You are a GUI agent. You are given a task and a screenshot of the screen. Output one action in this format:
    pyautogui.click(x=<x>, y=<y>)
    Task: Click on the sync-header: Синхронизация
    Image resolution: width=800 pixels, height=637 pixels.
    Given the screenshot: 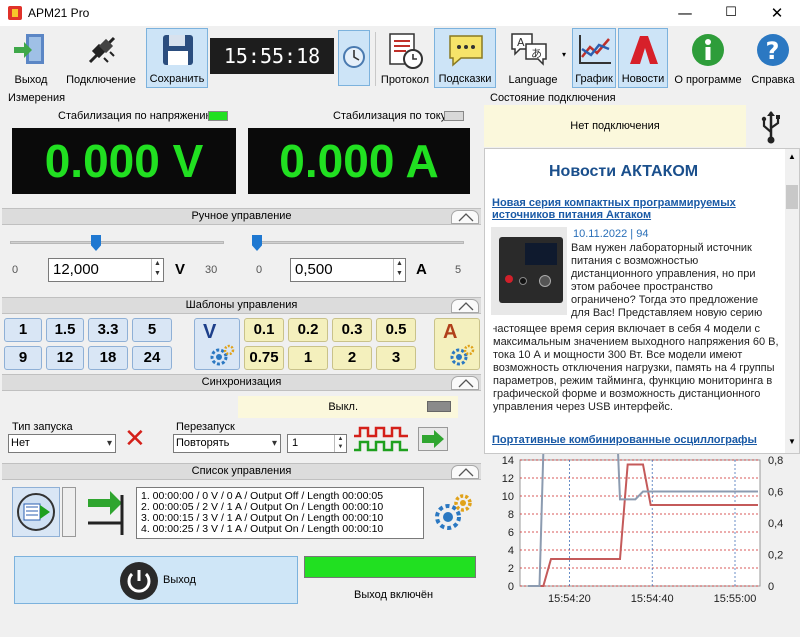 What is the action you would take?
    pyautogui.click(x=241, y=382)
    